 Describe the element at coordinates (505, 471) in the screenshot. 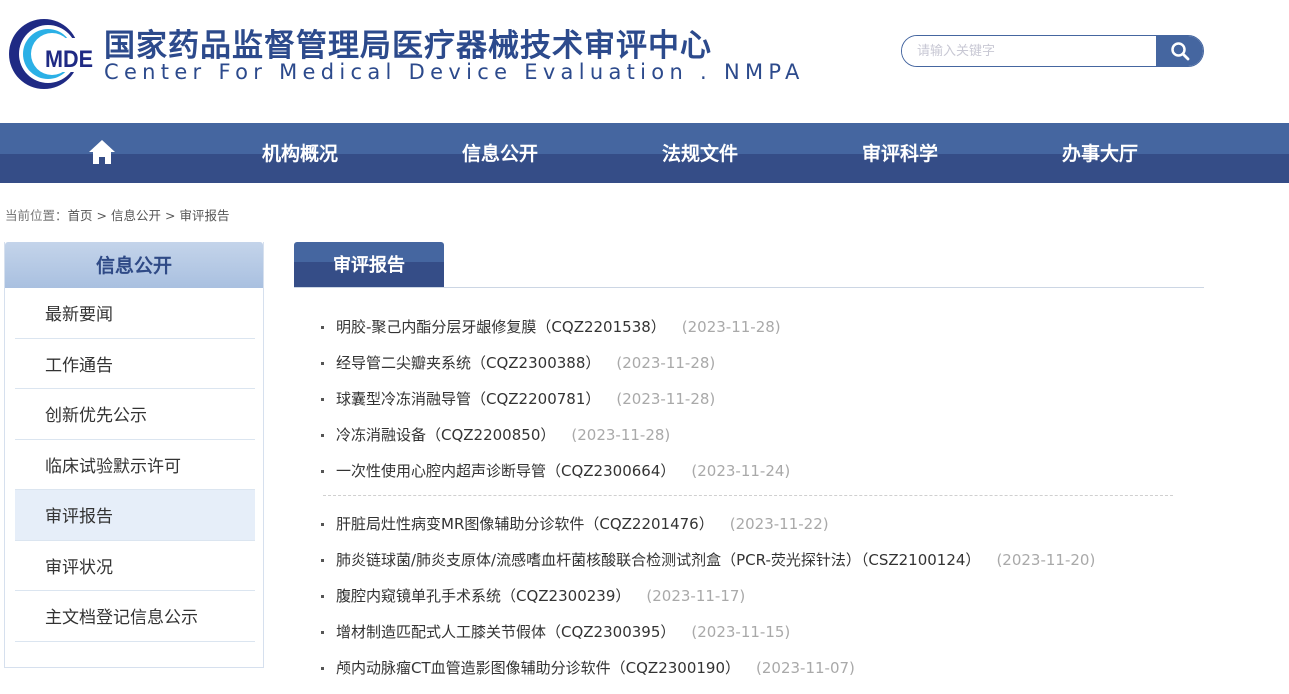

I see `report-title: 一次性使用心腔内超声诊断导管（CQZ2300664）` at that location.